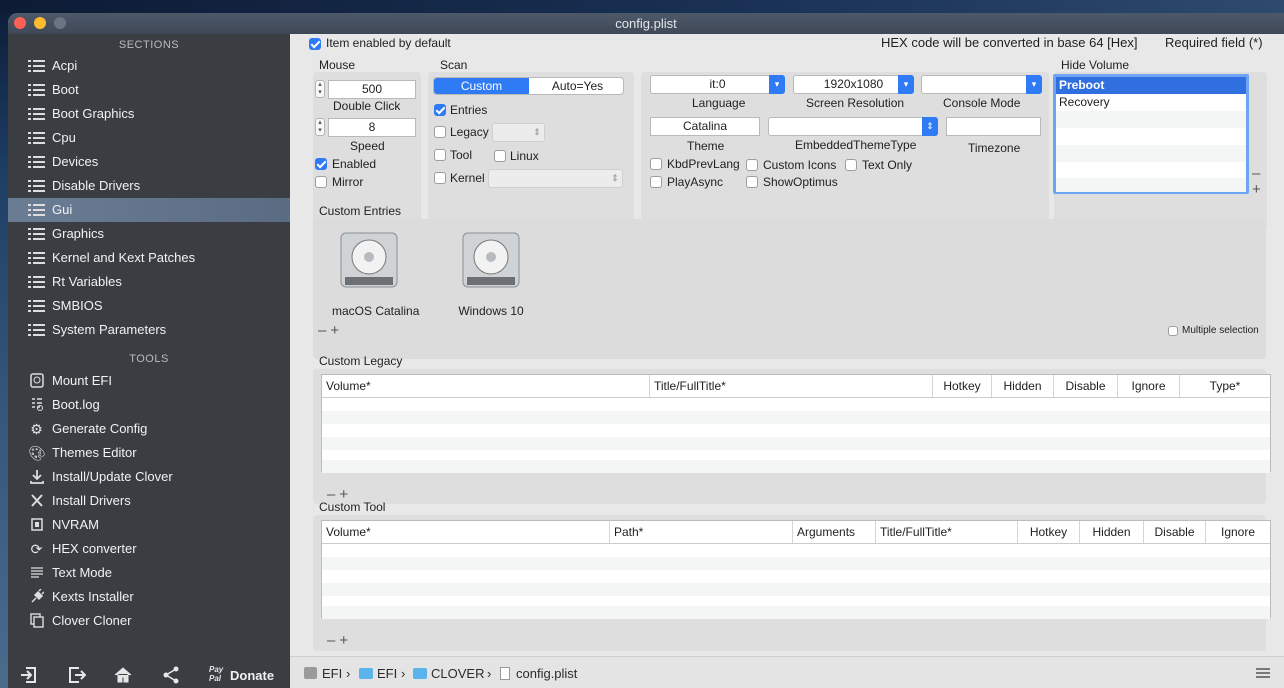 This screenshot has width=1284, height=688. What do you see at coordinates (538, 673) in the screenshot?
I see `breadcrumb-config-file: config.plist` at bounding box center [538, 673].